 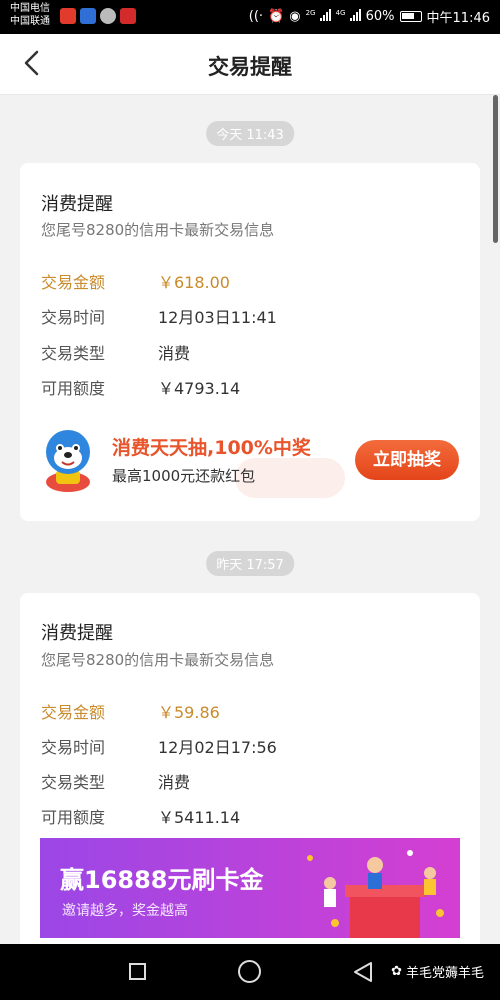 I want to click on row-value: ￥5411.14, so click(x=199, y=817).